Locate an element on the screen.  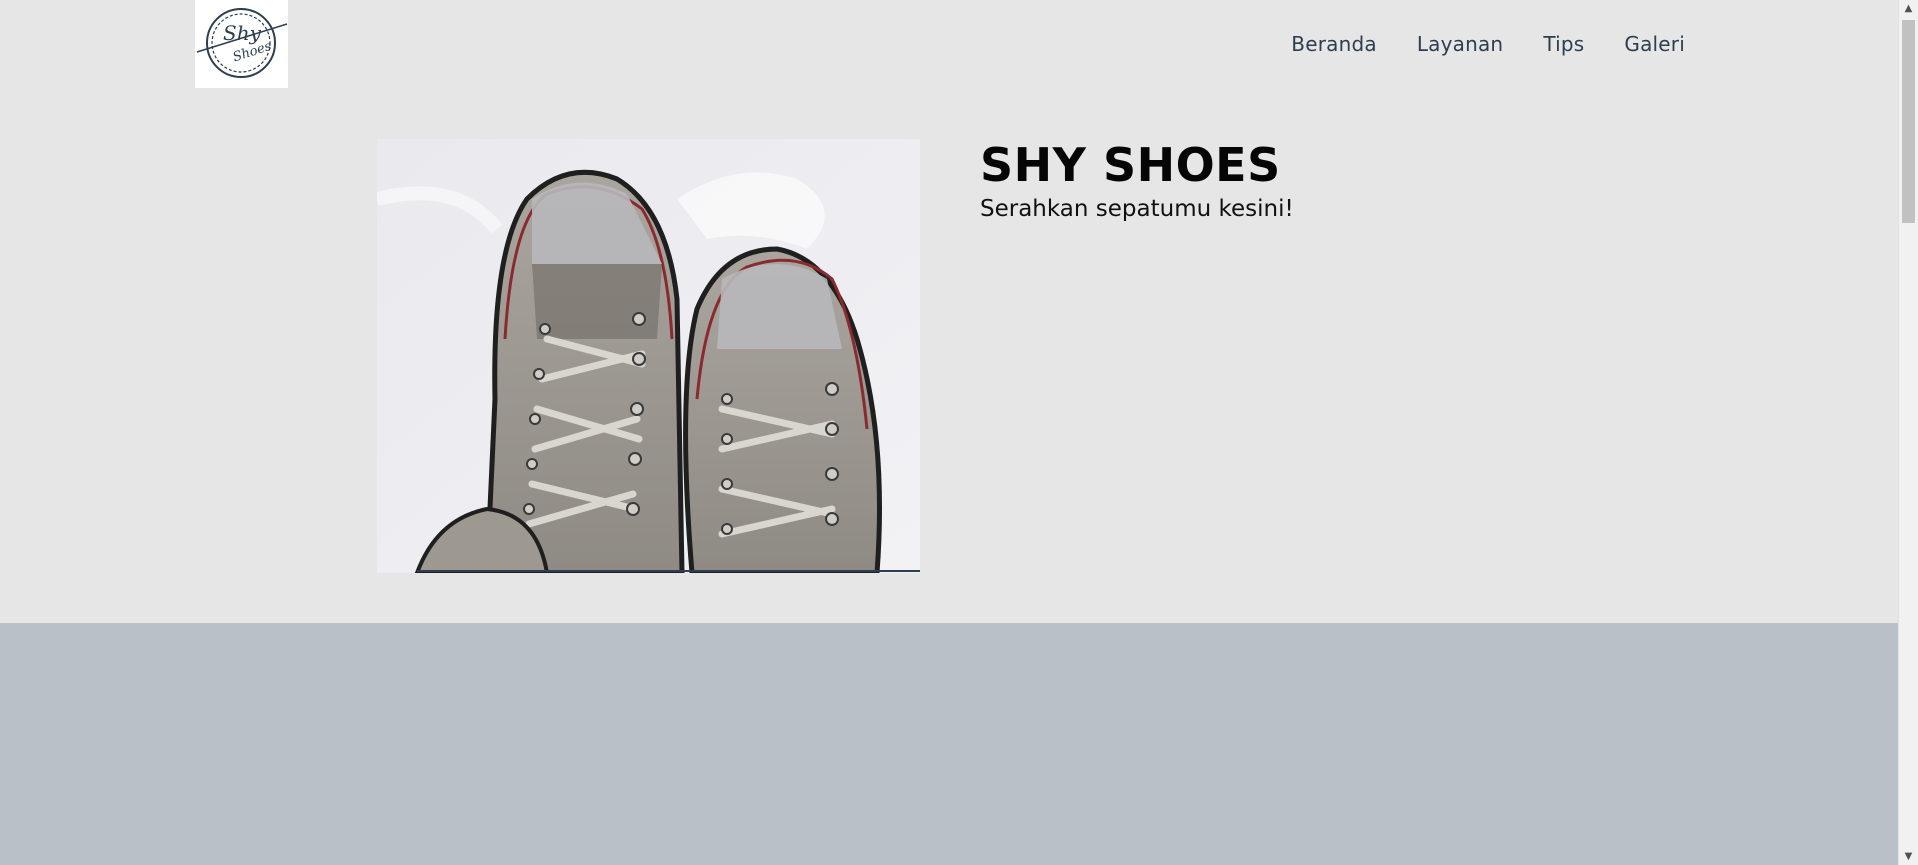
logo-badge-icon: Shy Shoes is located at coordinates (242, 43).